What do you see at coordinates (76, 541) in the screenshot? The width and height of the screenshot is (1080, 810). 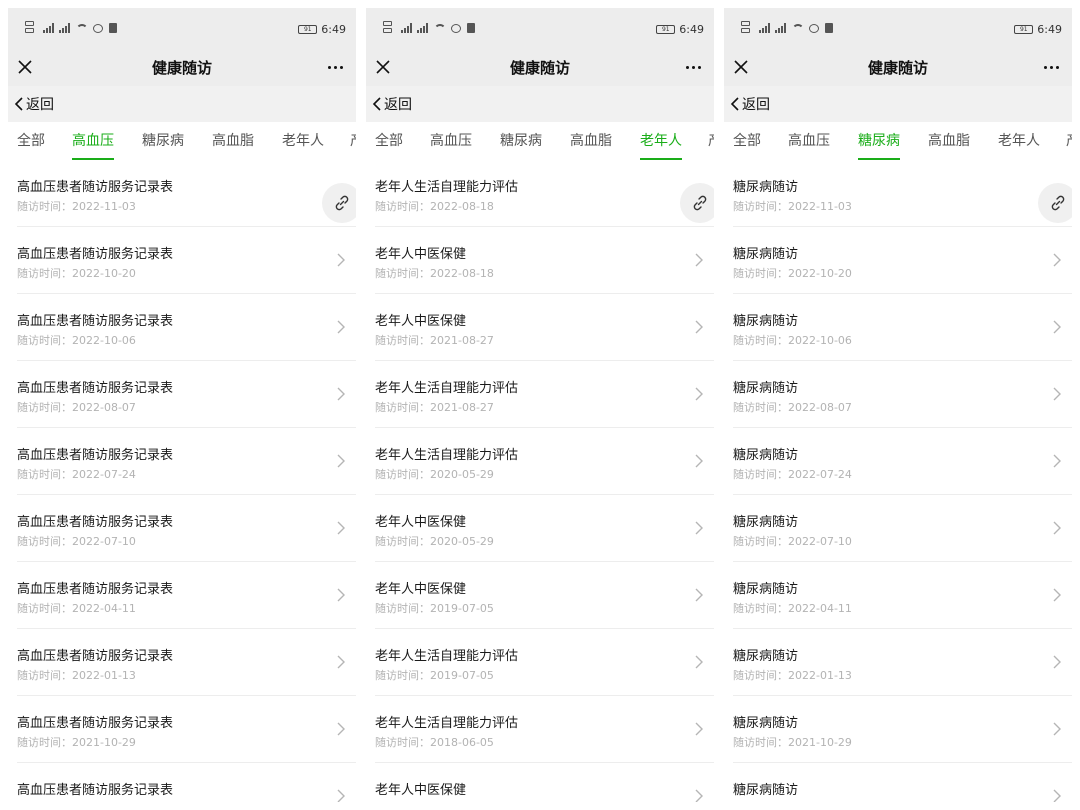 I see `item-date: 随访时间：2022-07-10` at bounding box center [76, 541].